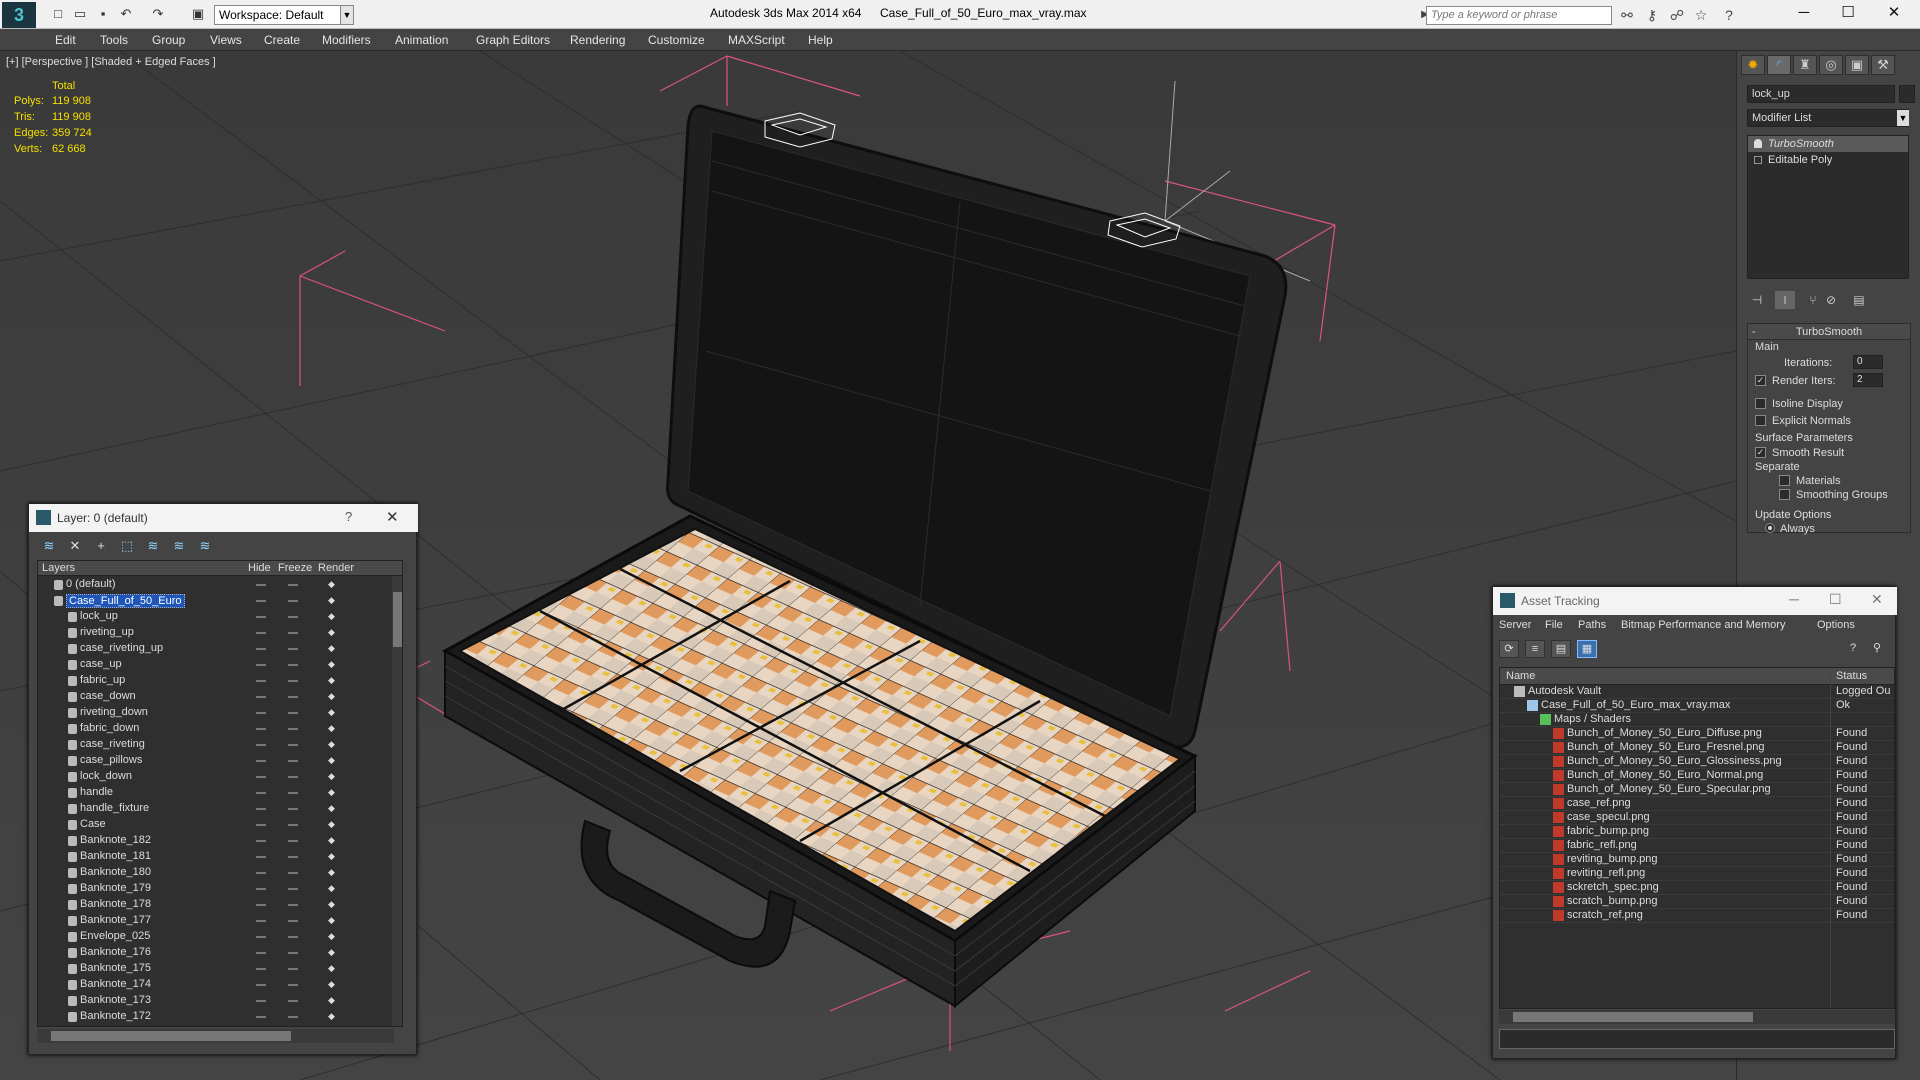 The height and width of the screenshot is (1080, 1920). What do you see at coordinates (1697, 720) in the screenshot?
I see `asset-row: Maps / Shaders` at bounding box center [1697, 720].